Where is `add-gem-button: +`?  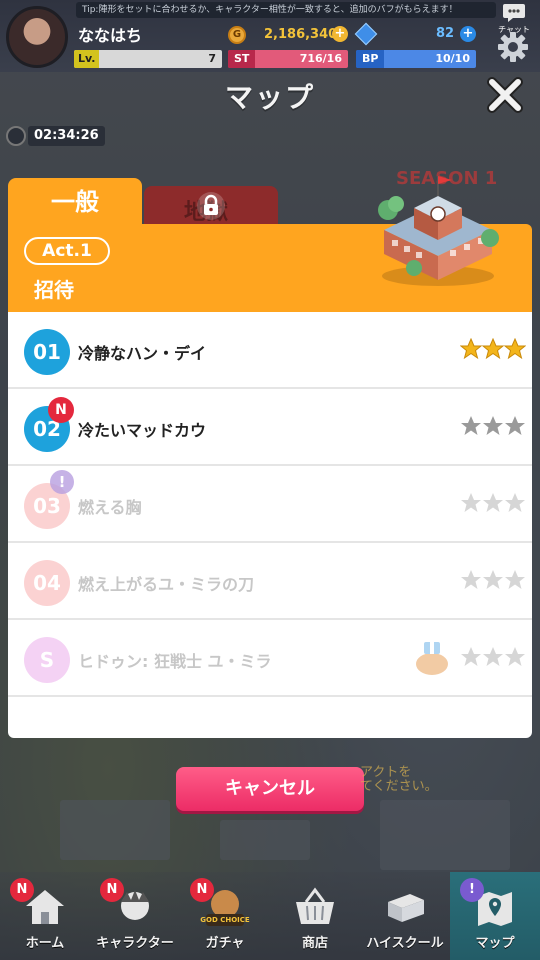 add-gem-button: + is located at coordinates (468, 34).